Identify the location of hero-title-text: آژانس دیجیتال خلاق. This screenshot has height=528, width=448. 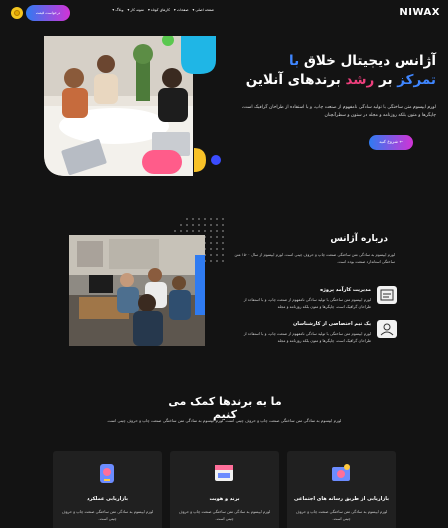
(367, 61).